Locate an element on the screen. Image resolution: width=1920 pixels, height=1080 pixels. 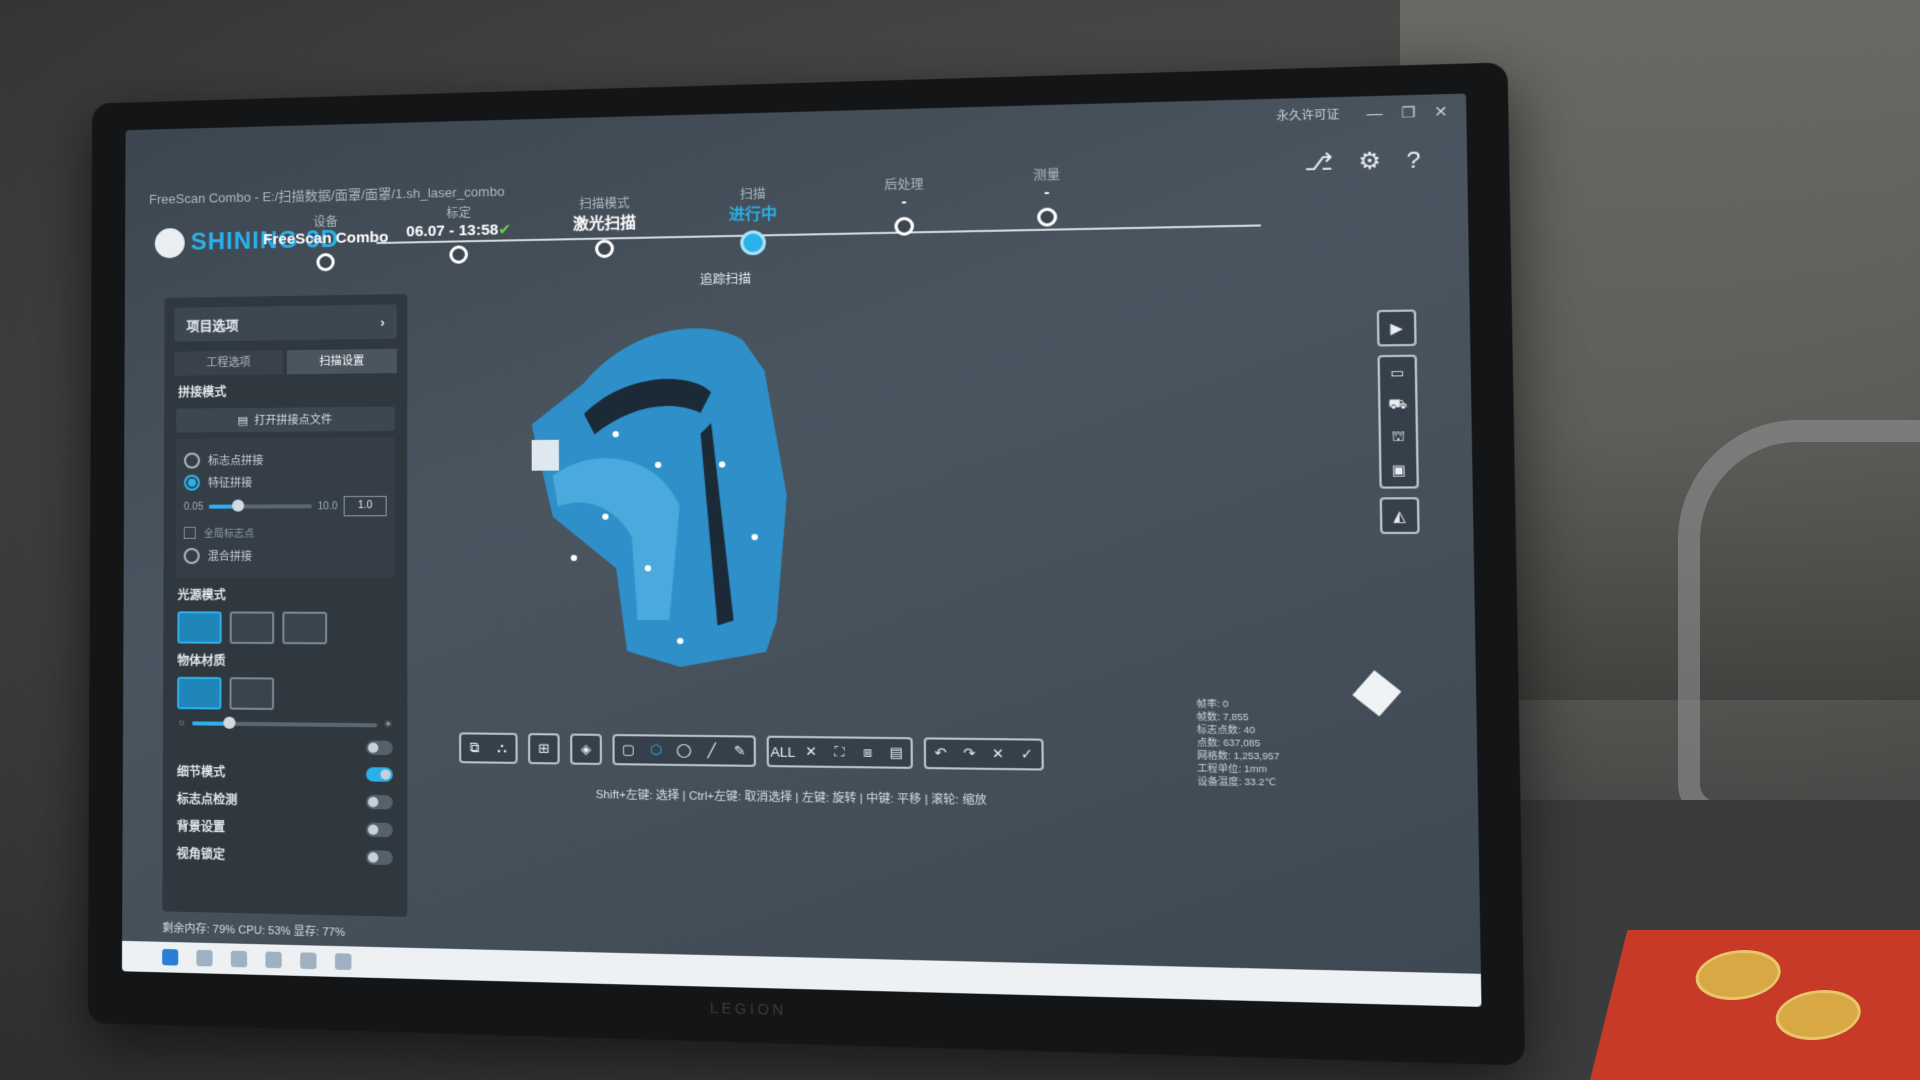
sun-bright-icon: ☀ is located at coordinates (388, 724).